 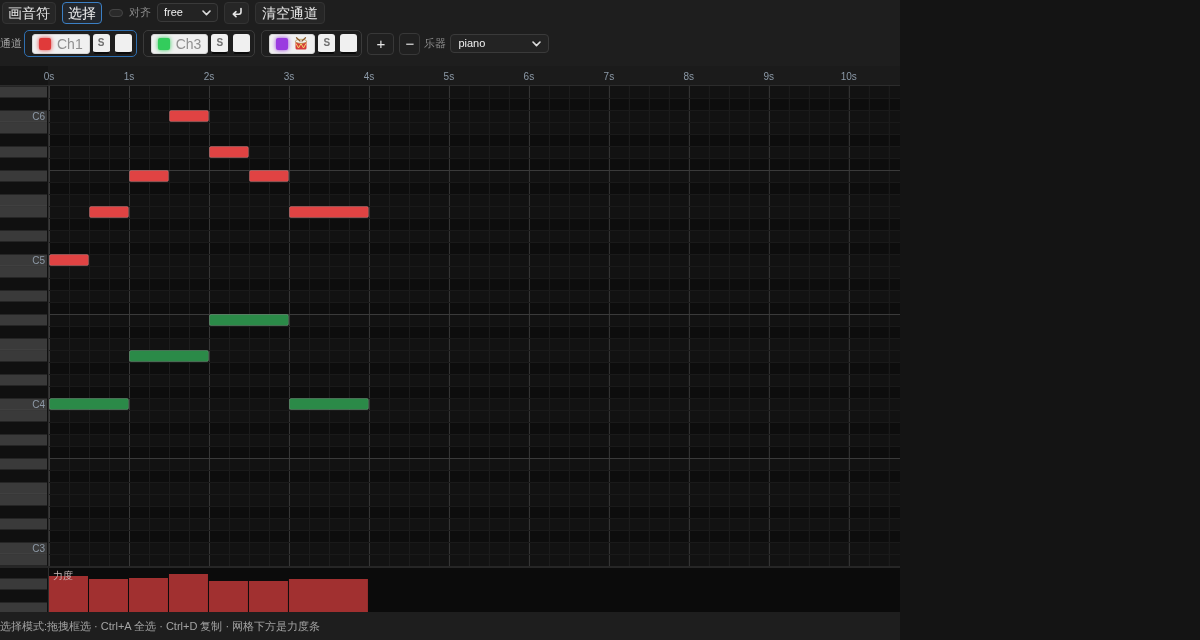 I want to click on time-label: 2s, so click(x=209, y=76).